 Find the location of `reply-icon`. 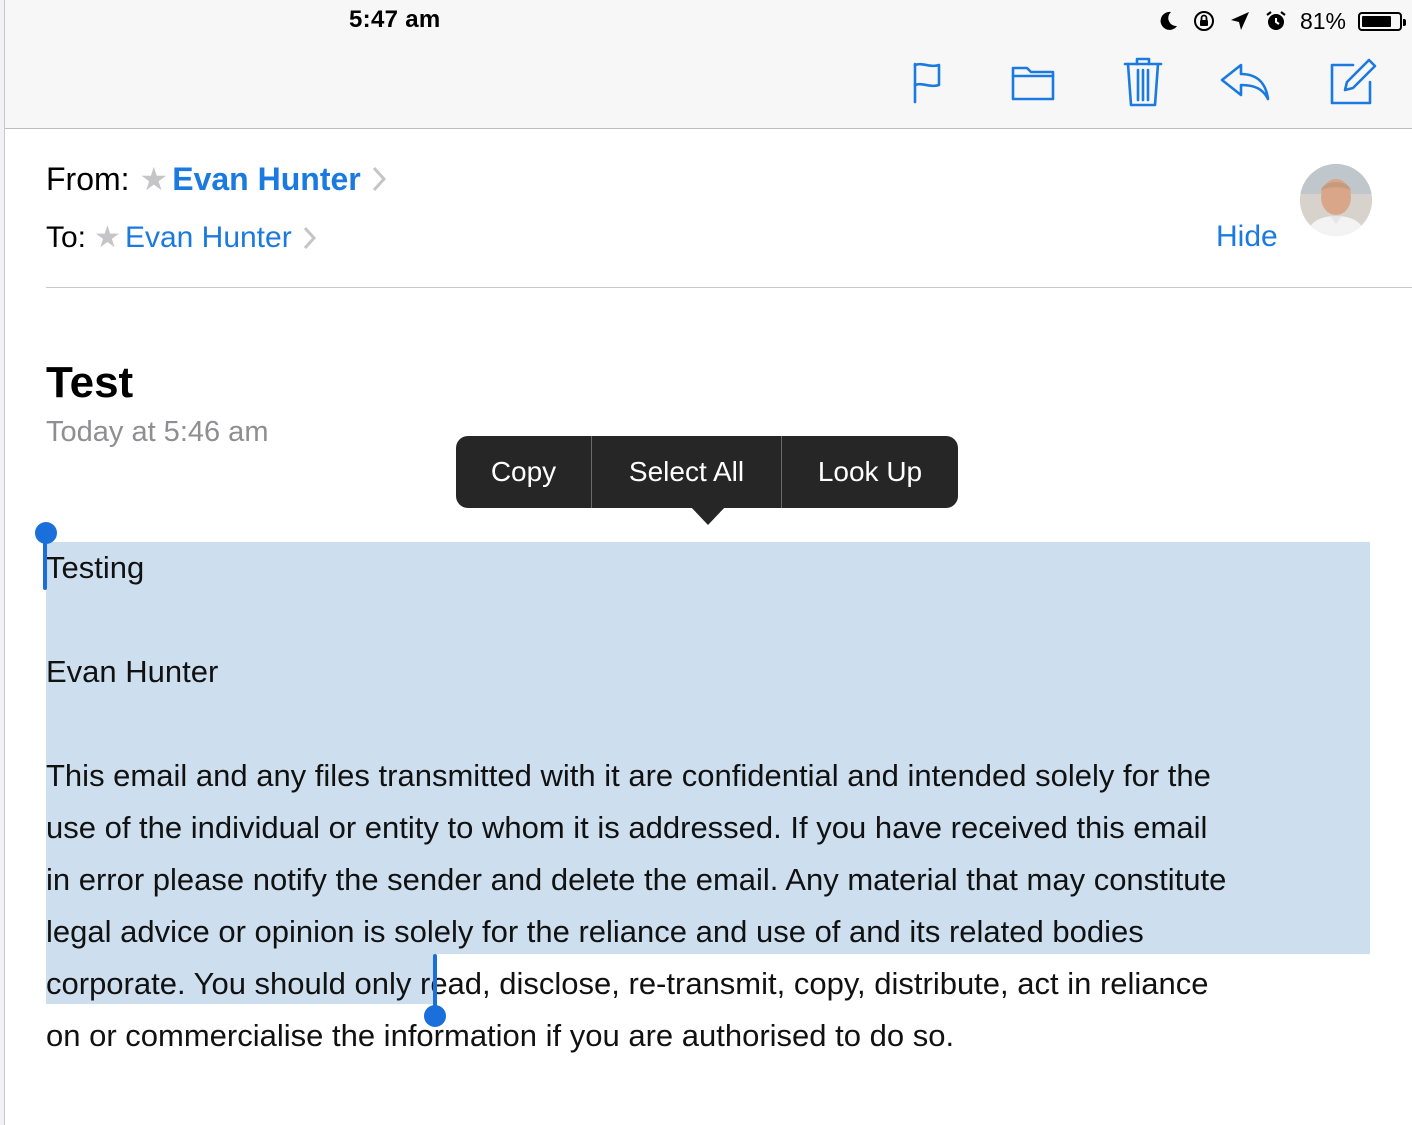

reply-icon is located at coordinates (1245, 82).